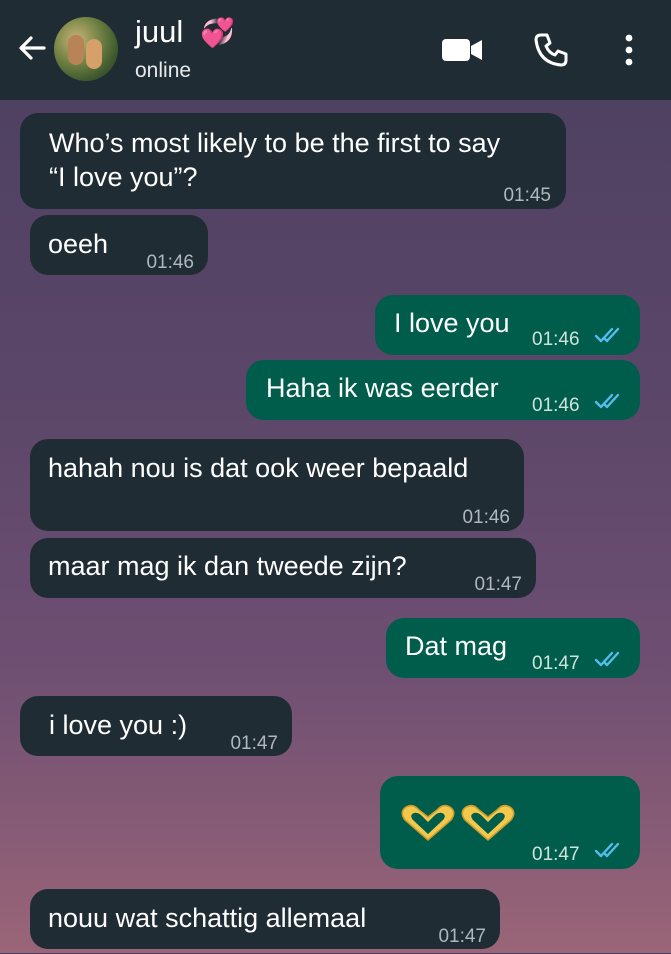 This screenshot has height=954, width=671. What do you see at coordinates (513, 648) in the screenshot?
I see `message-outgoing: Dat mag 01:47` at bounding box center [513, 648].